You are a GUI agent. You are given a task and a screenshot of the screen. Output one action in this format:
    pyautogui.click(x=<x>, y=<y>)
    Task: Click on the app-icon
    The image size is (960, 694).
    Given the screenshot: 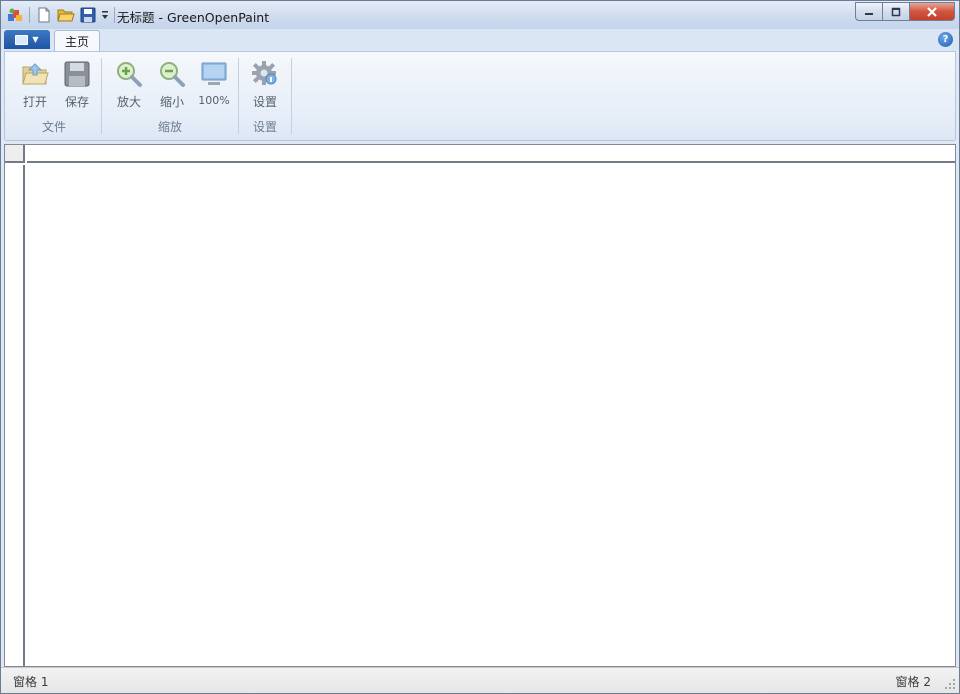 What is the action you would take?
    pyautogui.click(x=15, y=15)
    